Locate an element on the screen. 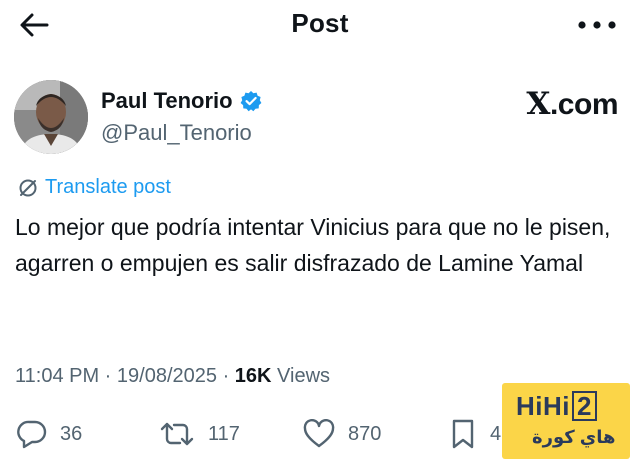 This screenshot has height=469, width=640. bookmark-count: 4 is located at coordinates (496, 433).